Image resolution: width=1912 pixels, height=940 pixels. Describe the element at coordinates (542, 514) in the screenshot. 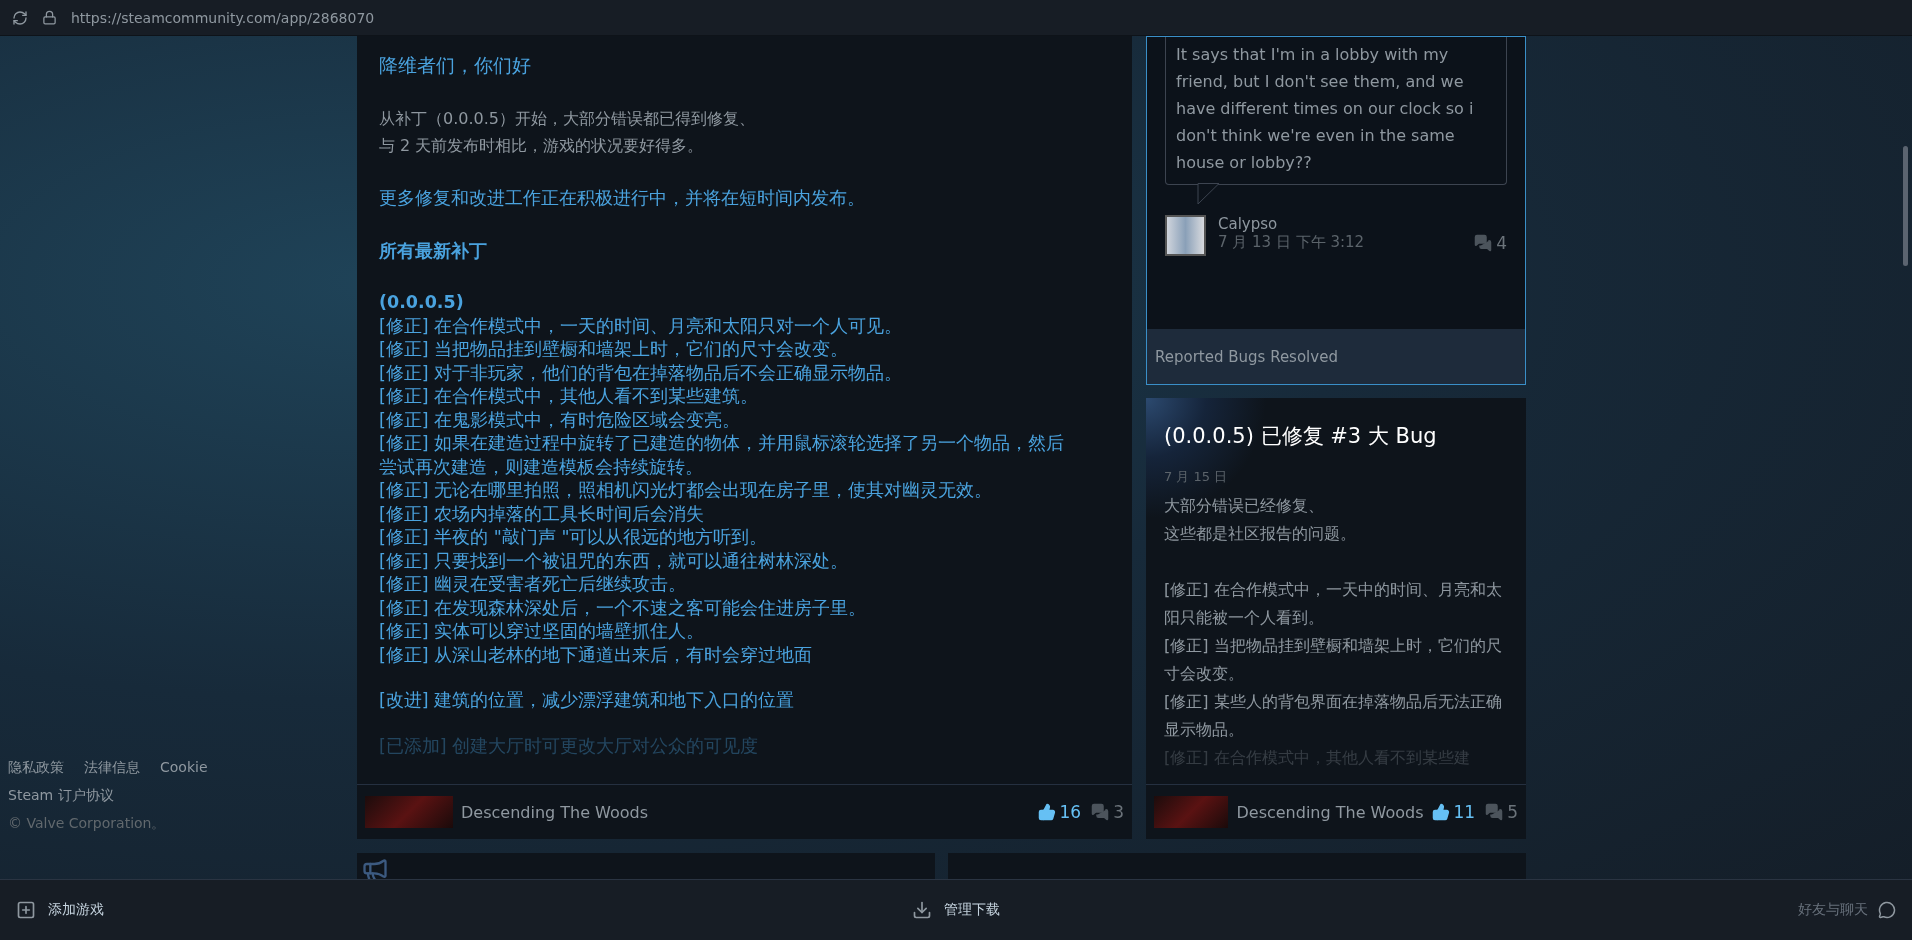

I see `changelog-line: [修正] 农场内掉落的工具长时间后会消失` at that location.